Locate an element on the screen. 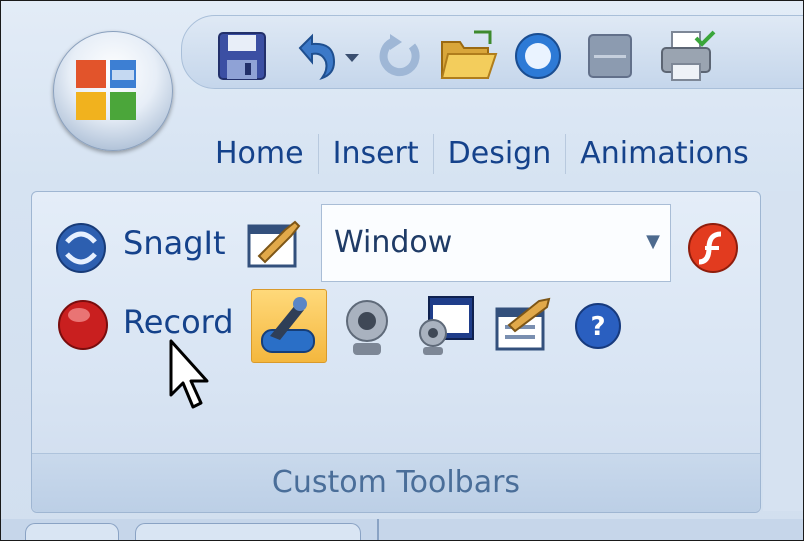 The width and height of the screenshot is (804, 541). office-button is located at coordinates (113, 91).